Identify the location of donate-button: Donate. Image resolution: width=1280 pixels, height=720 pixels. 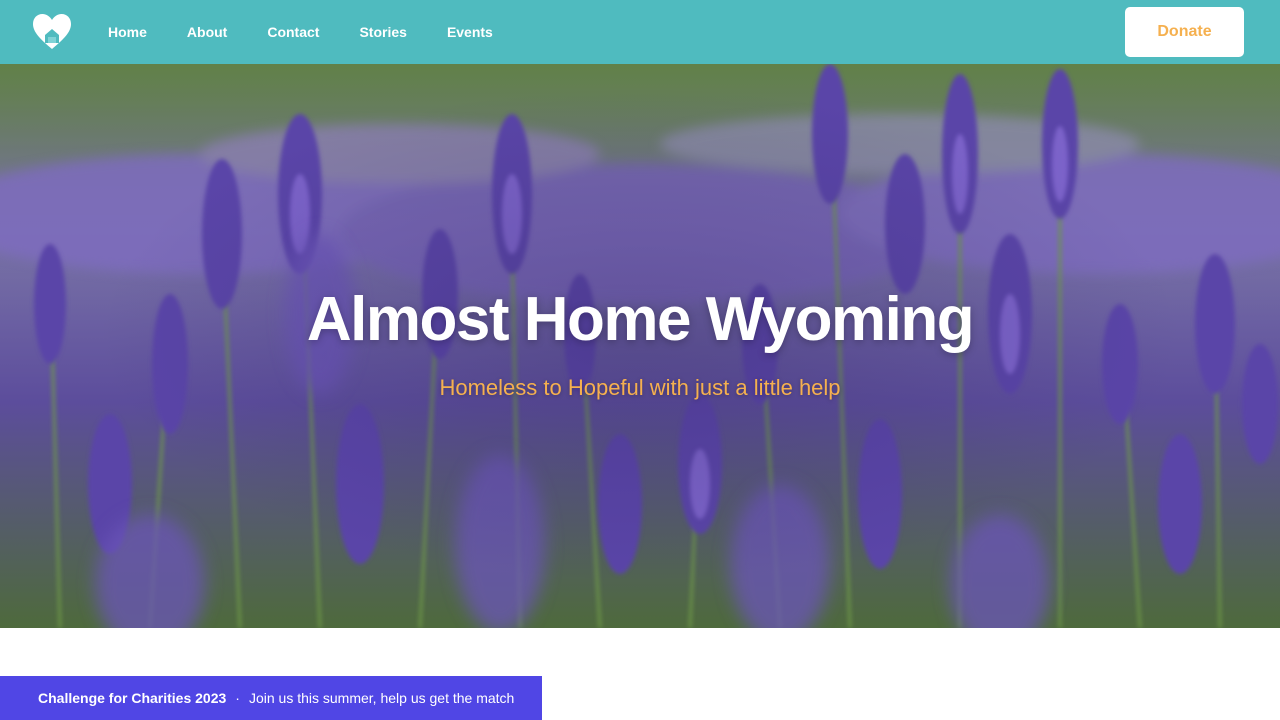
(1184, 32).